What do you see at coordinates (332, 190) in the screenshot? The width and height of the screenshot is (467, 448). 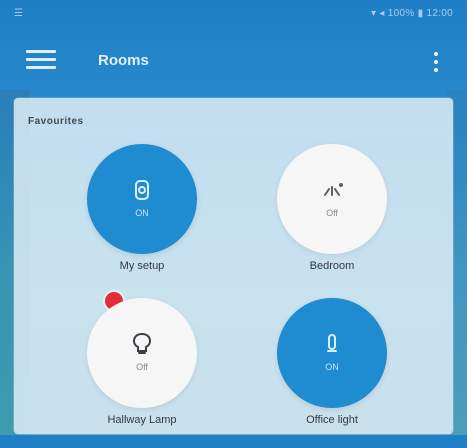 I see `fan-icon` at bounding box center [332, 190].